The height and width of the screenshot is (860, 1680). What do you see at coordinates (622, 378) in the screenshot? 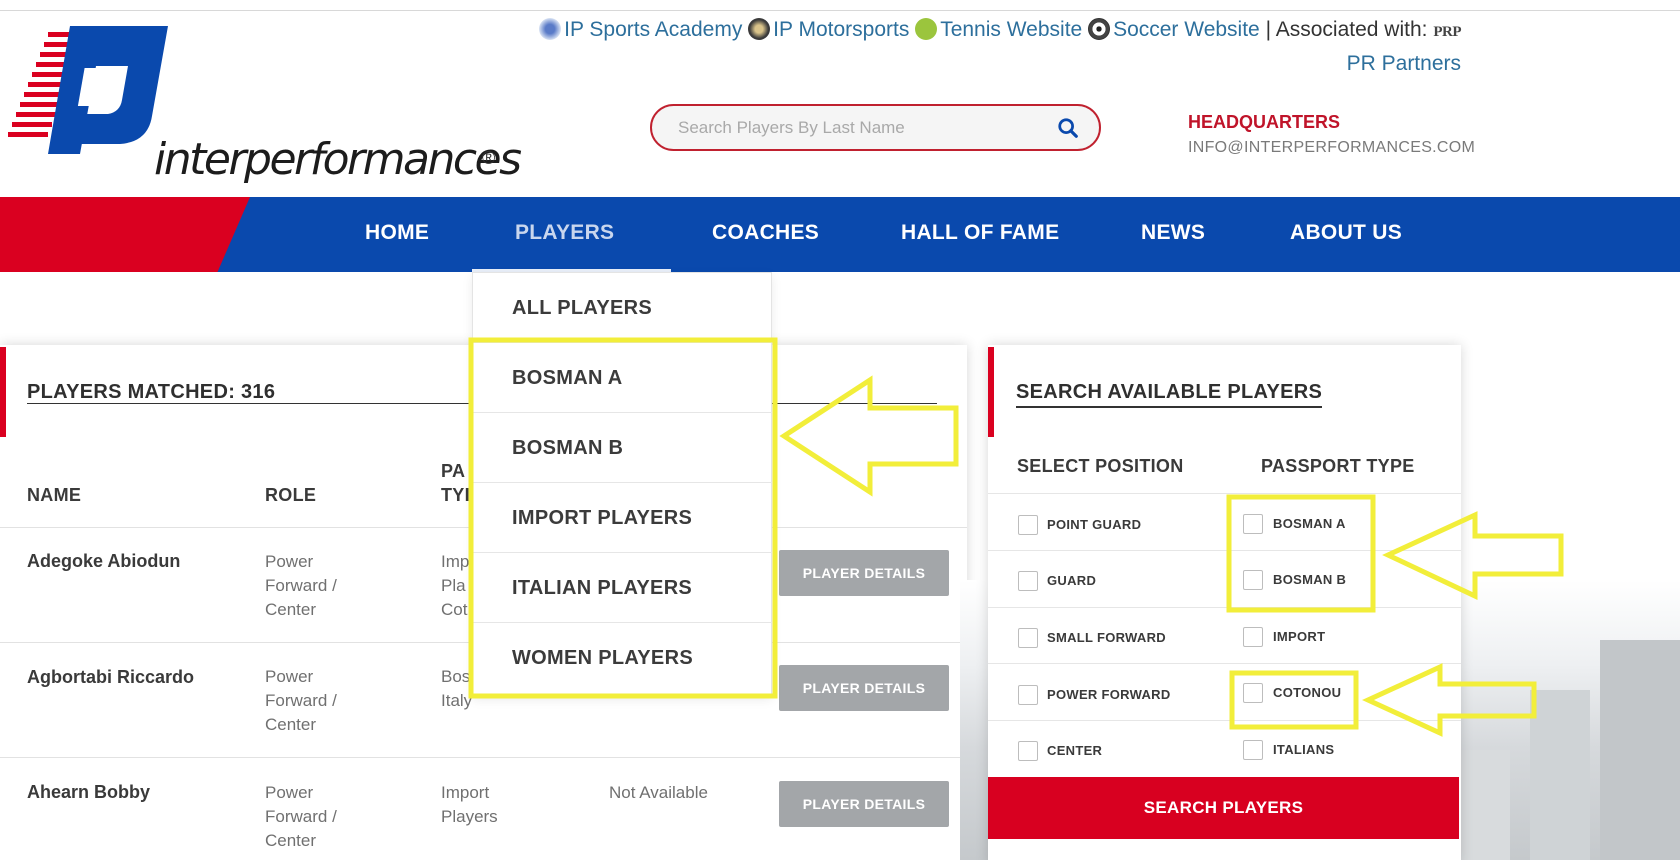
I see `dropdown-item-bosman-a: BOSMAN A` at bounding box center [622, 378].